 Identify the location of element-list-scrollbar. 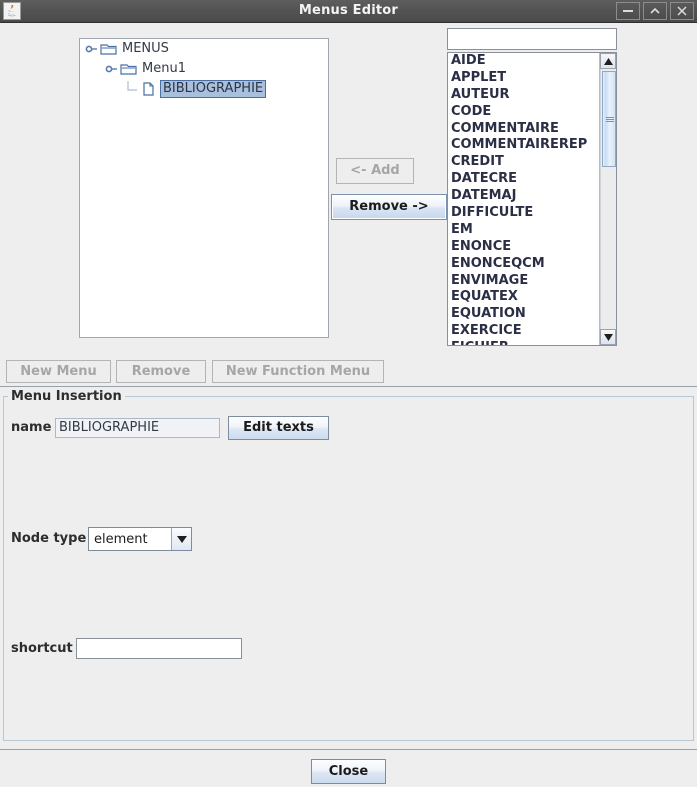
(607, 199).